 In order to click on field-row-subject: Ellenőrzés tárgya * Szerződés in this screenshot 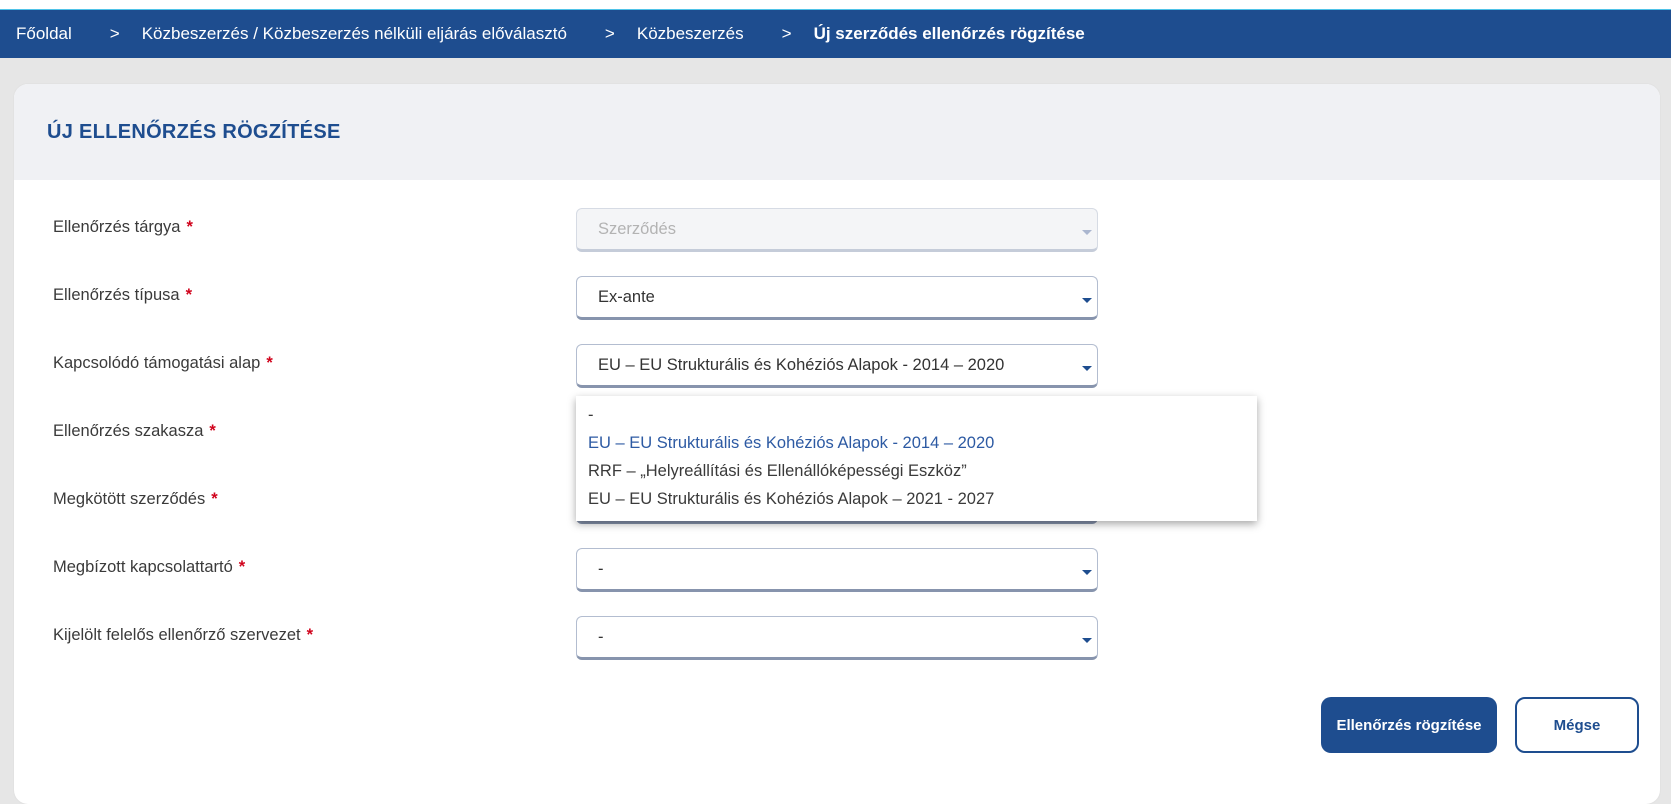, I will do `click(837, 233)`.